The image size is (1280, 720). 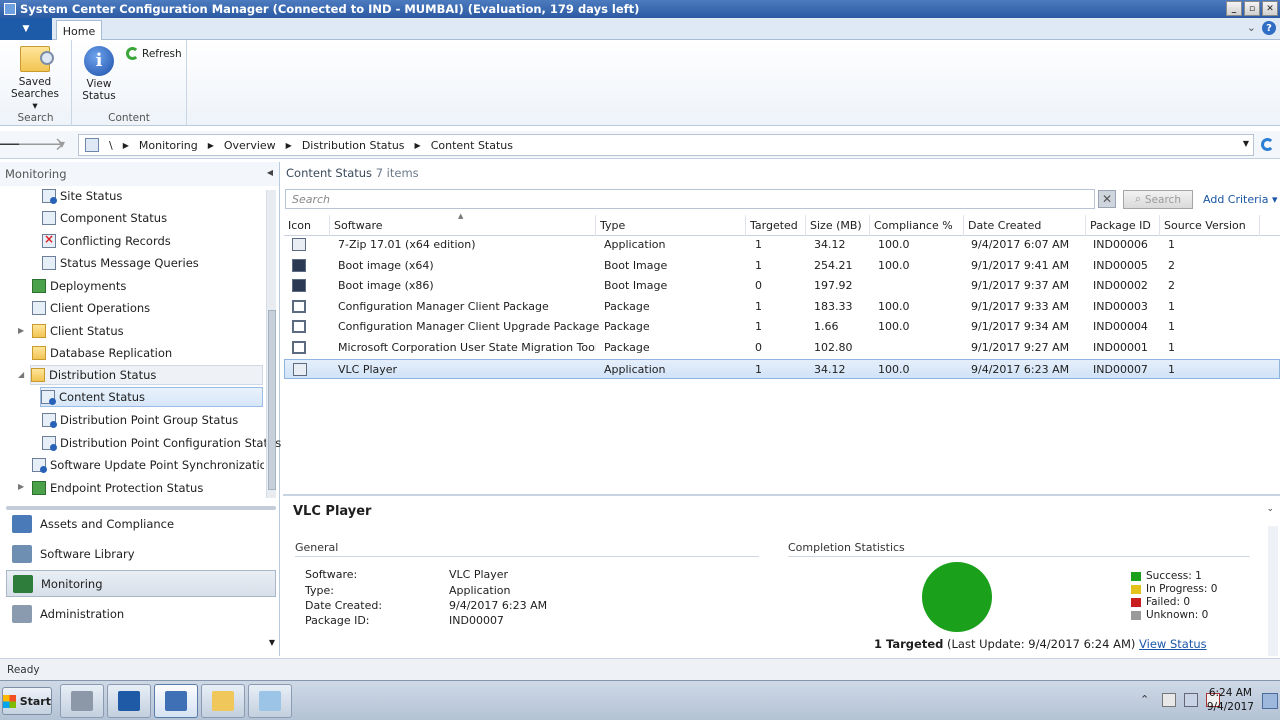 What do you see at coordinates (1123, 225) in the screenshot?
I see `col-header-package-id: Package ID` at bounding box center [1123, 225].